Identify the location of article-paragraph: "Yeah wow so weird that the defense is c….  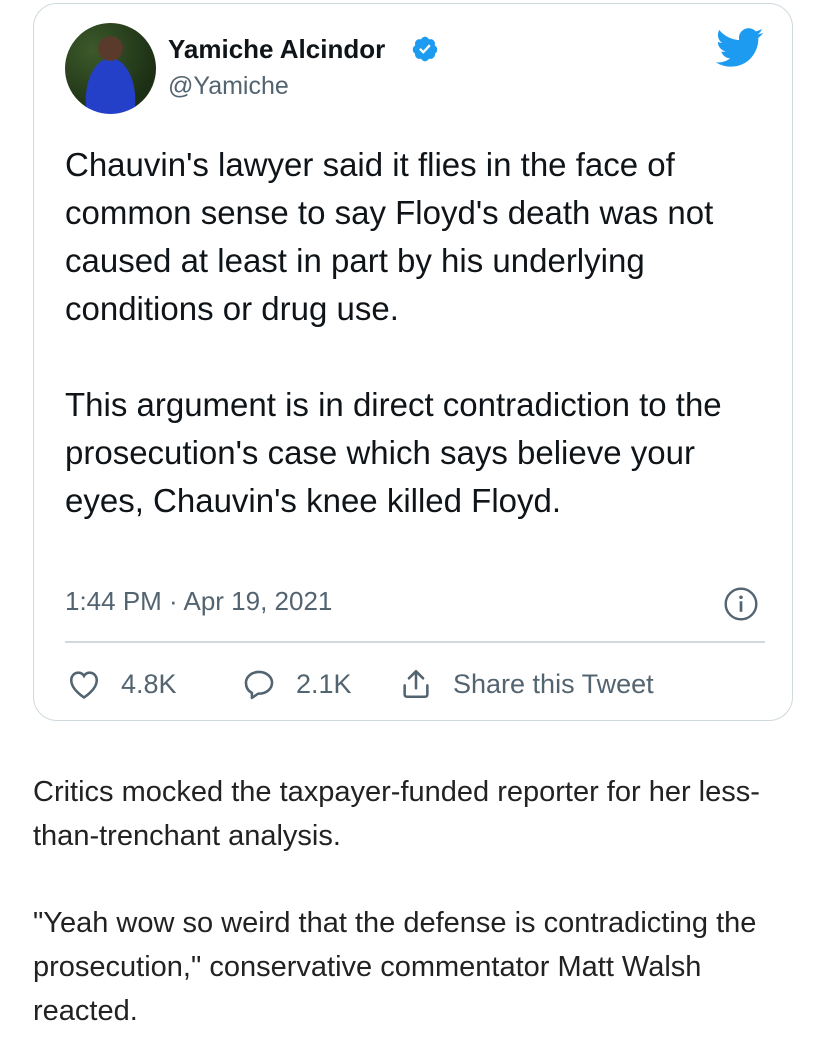
(395, 967).